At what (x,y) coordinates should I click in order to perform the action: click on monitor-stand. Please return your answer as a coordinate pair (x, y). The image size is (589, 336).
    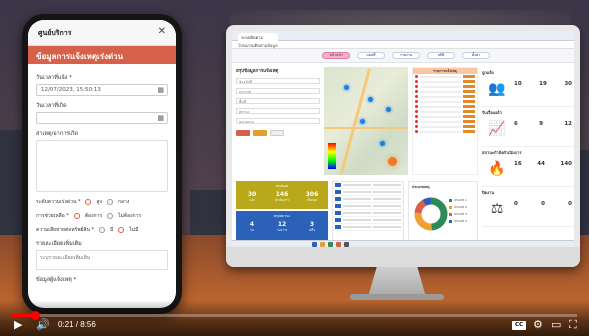
    Looking at the image, I should click on (397, 282).